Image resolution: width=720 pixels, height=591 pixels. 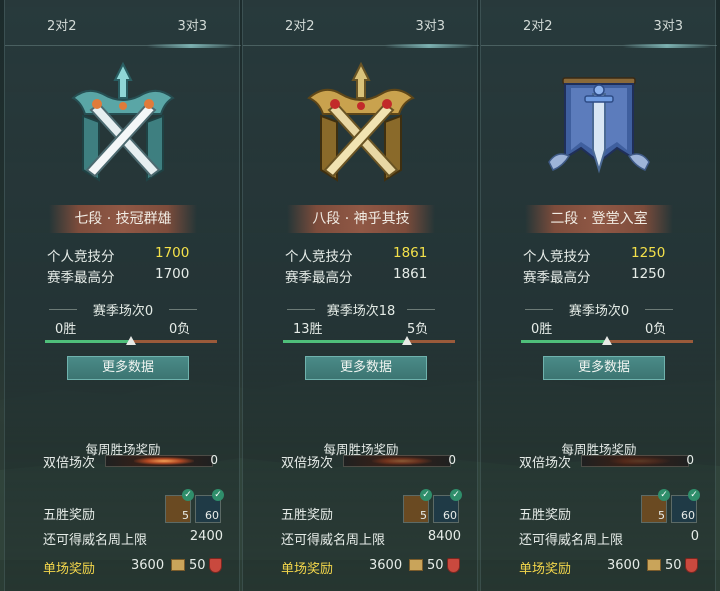 What do you see at coordinates (123, 121) in the screenshot?
I see `teal-crossed-swords-emblem` at bounding box center [123, 121].